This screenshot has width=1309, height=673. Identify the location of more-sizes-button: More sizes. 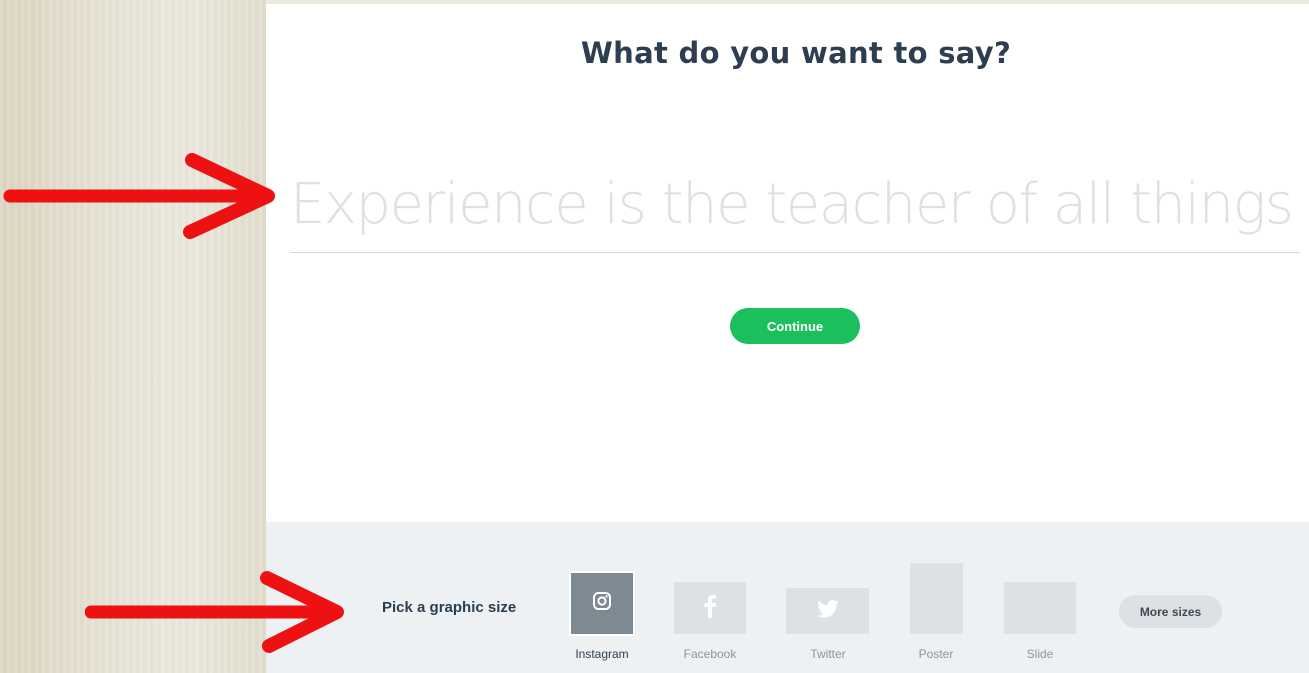
(1170, 611).